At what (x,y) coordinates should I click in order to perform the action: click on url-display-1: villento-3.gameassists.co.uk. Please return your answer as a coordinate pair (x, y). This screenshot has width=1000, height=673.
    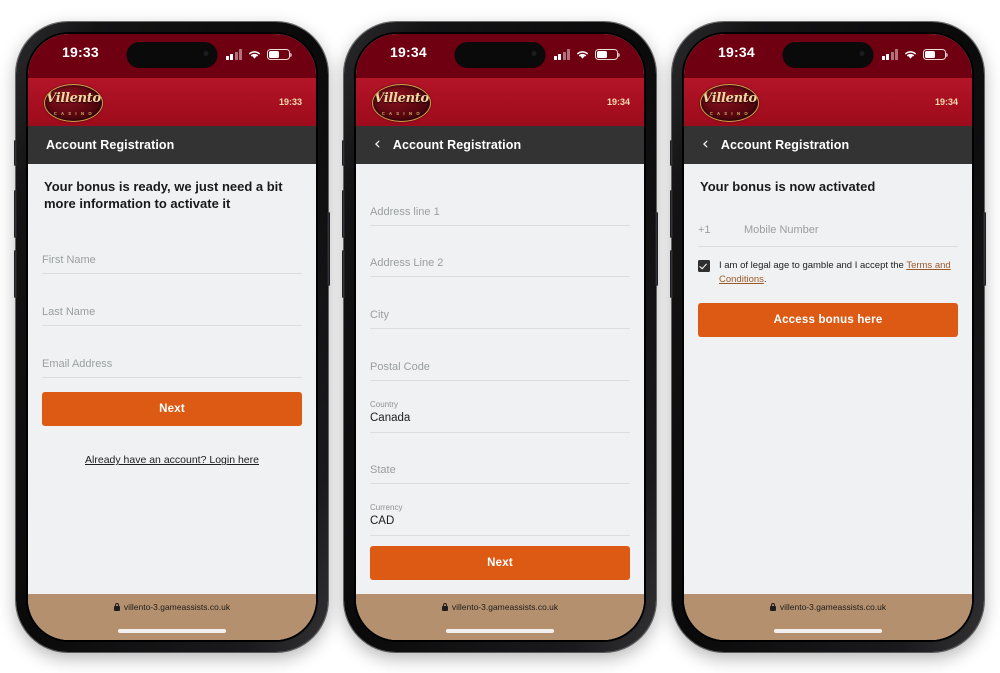
    Looking at the image, I should click on (171, 607).